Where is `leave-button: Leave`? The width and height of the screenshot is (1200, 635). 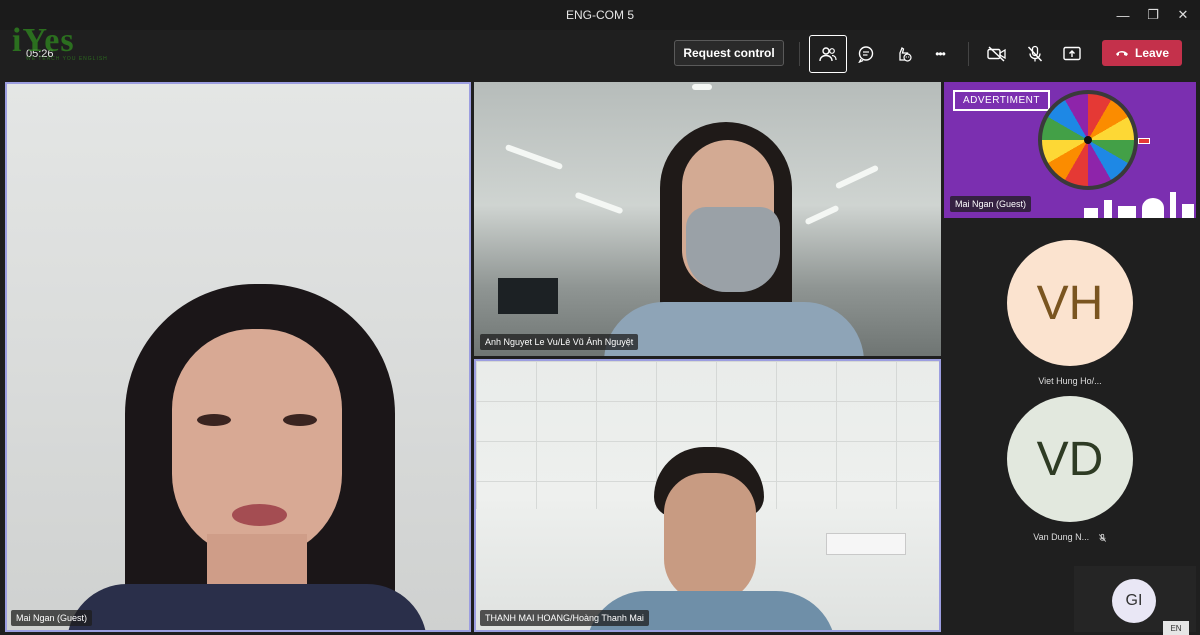
leave-button: Leave is located at coordinates (1142, 53).